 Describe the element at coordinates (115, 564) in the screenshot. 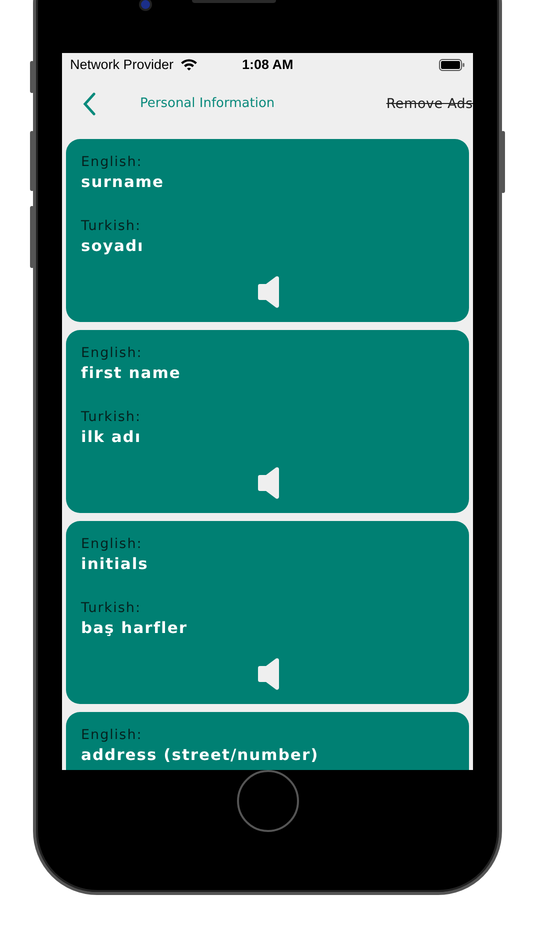

I see `english-word: initials` at that location.